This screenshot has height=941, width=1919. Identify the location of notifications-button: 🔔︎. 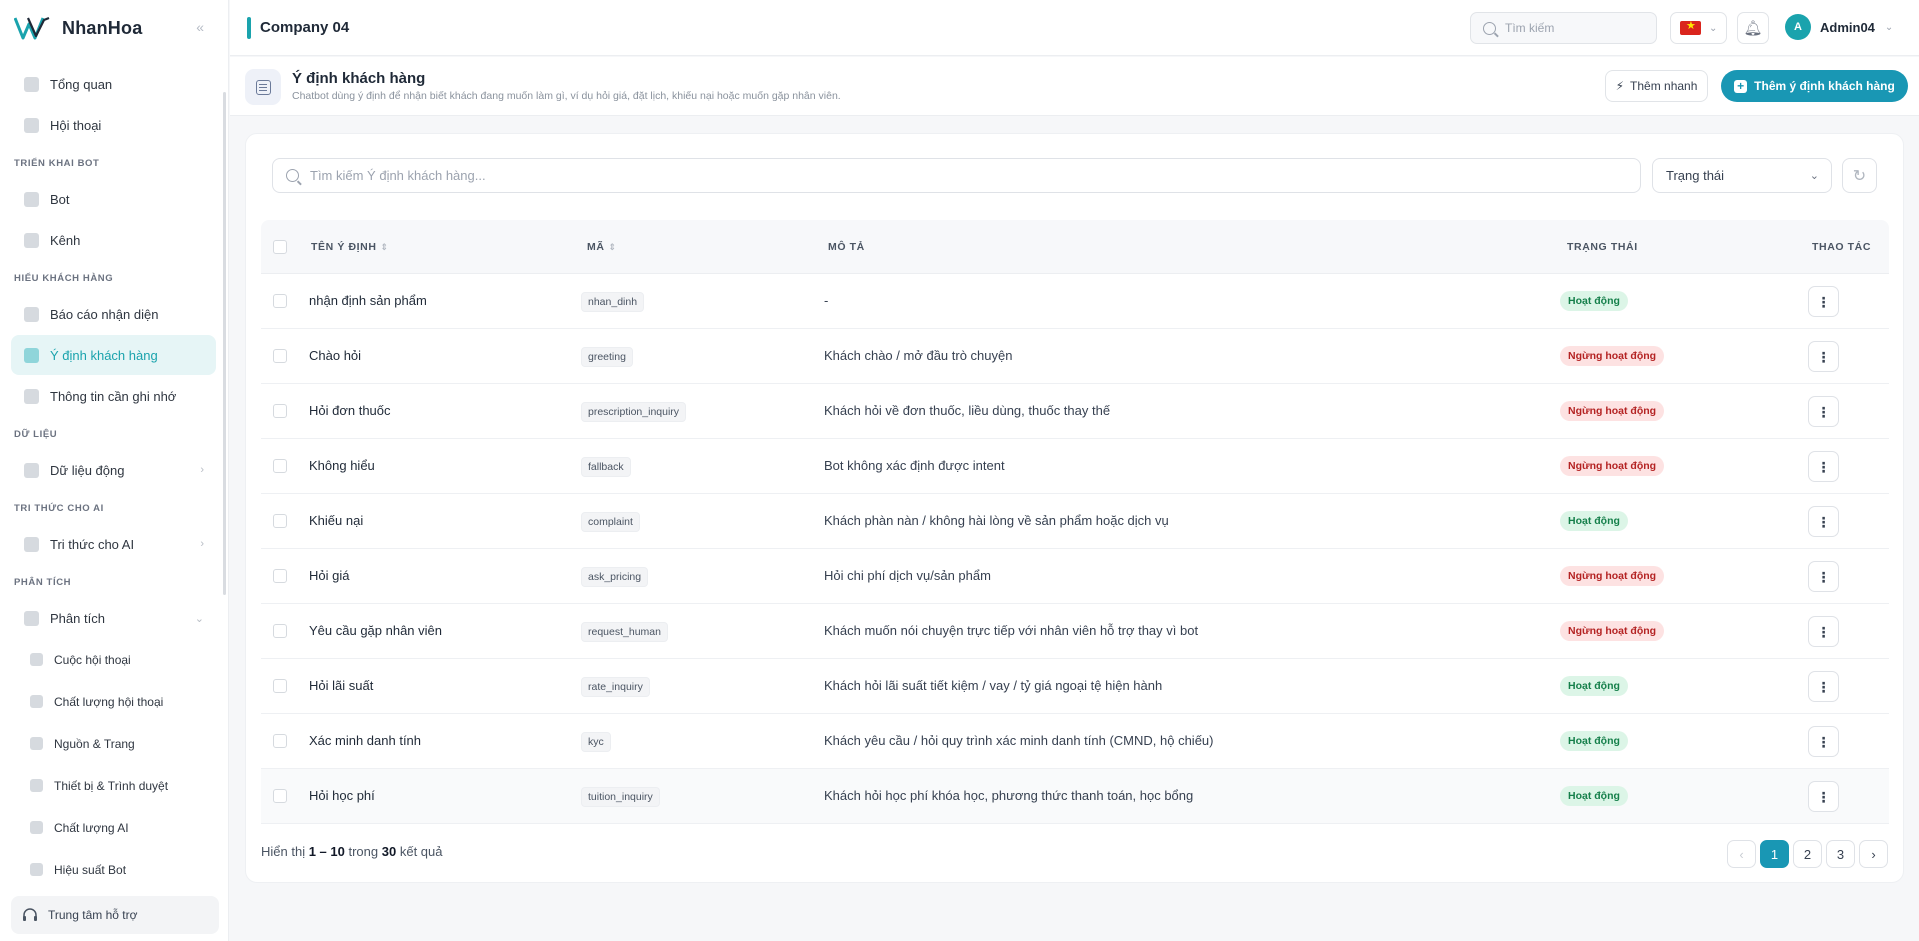
(1753, 28).